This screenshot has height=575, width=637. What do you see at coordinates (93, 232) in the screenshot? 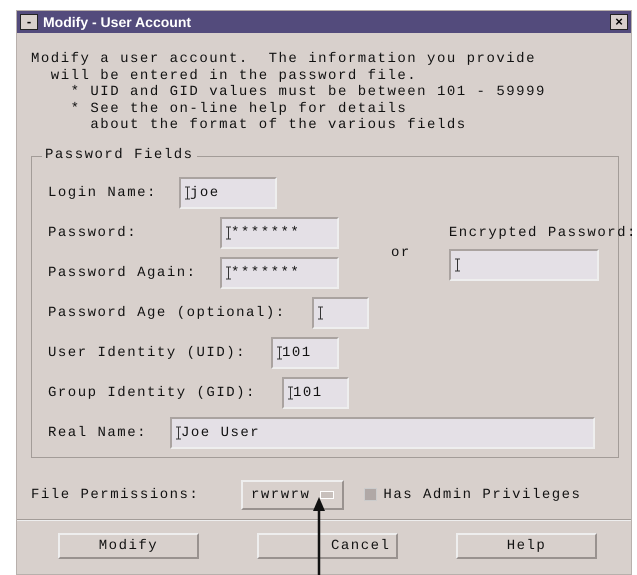
I see `field-label: Password:` at bounding box center [93, 232].